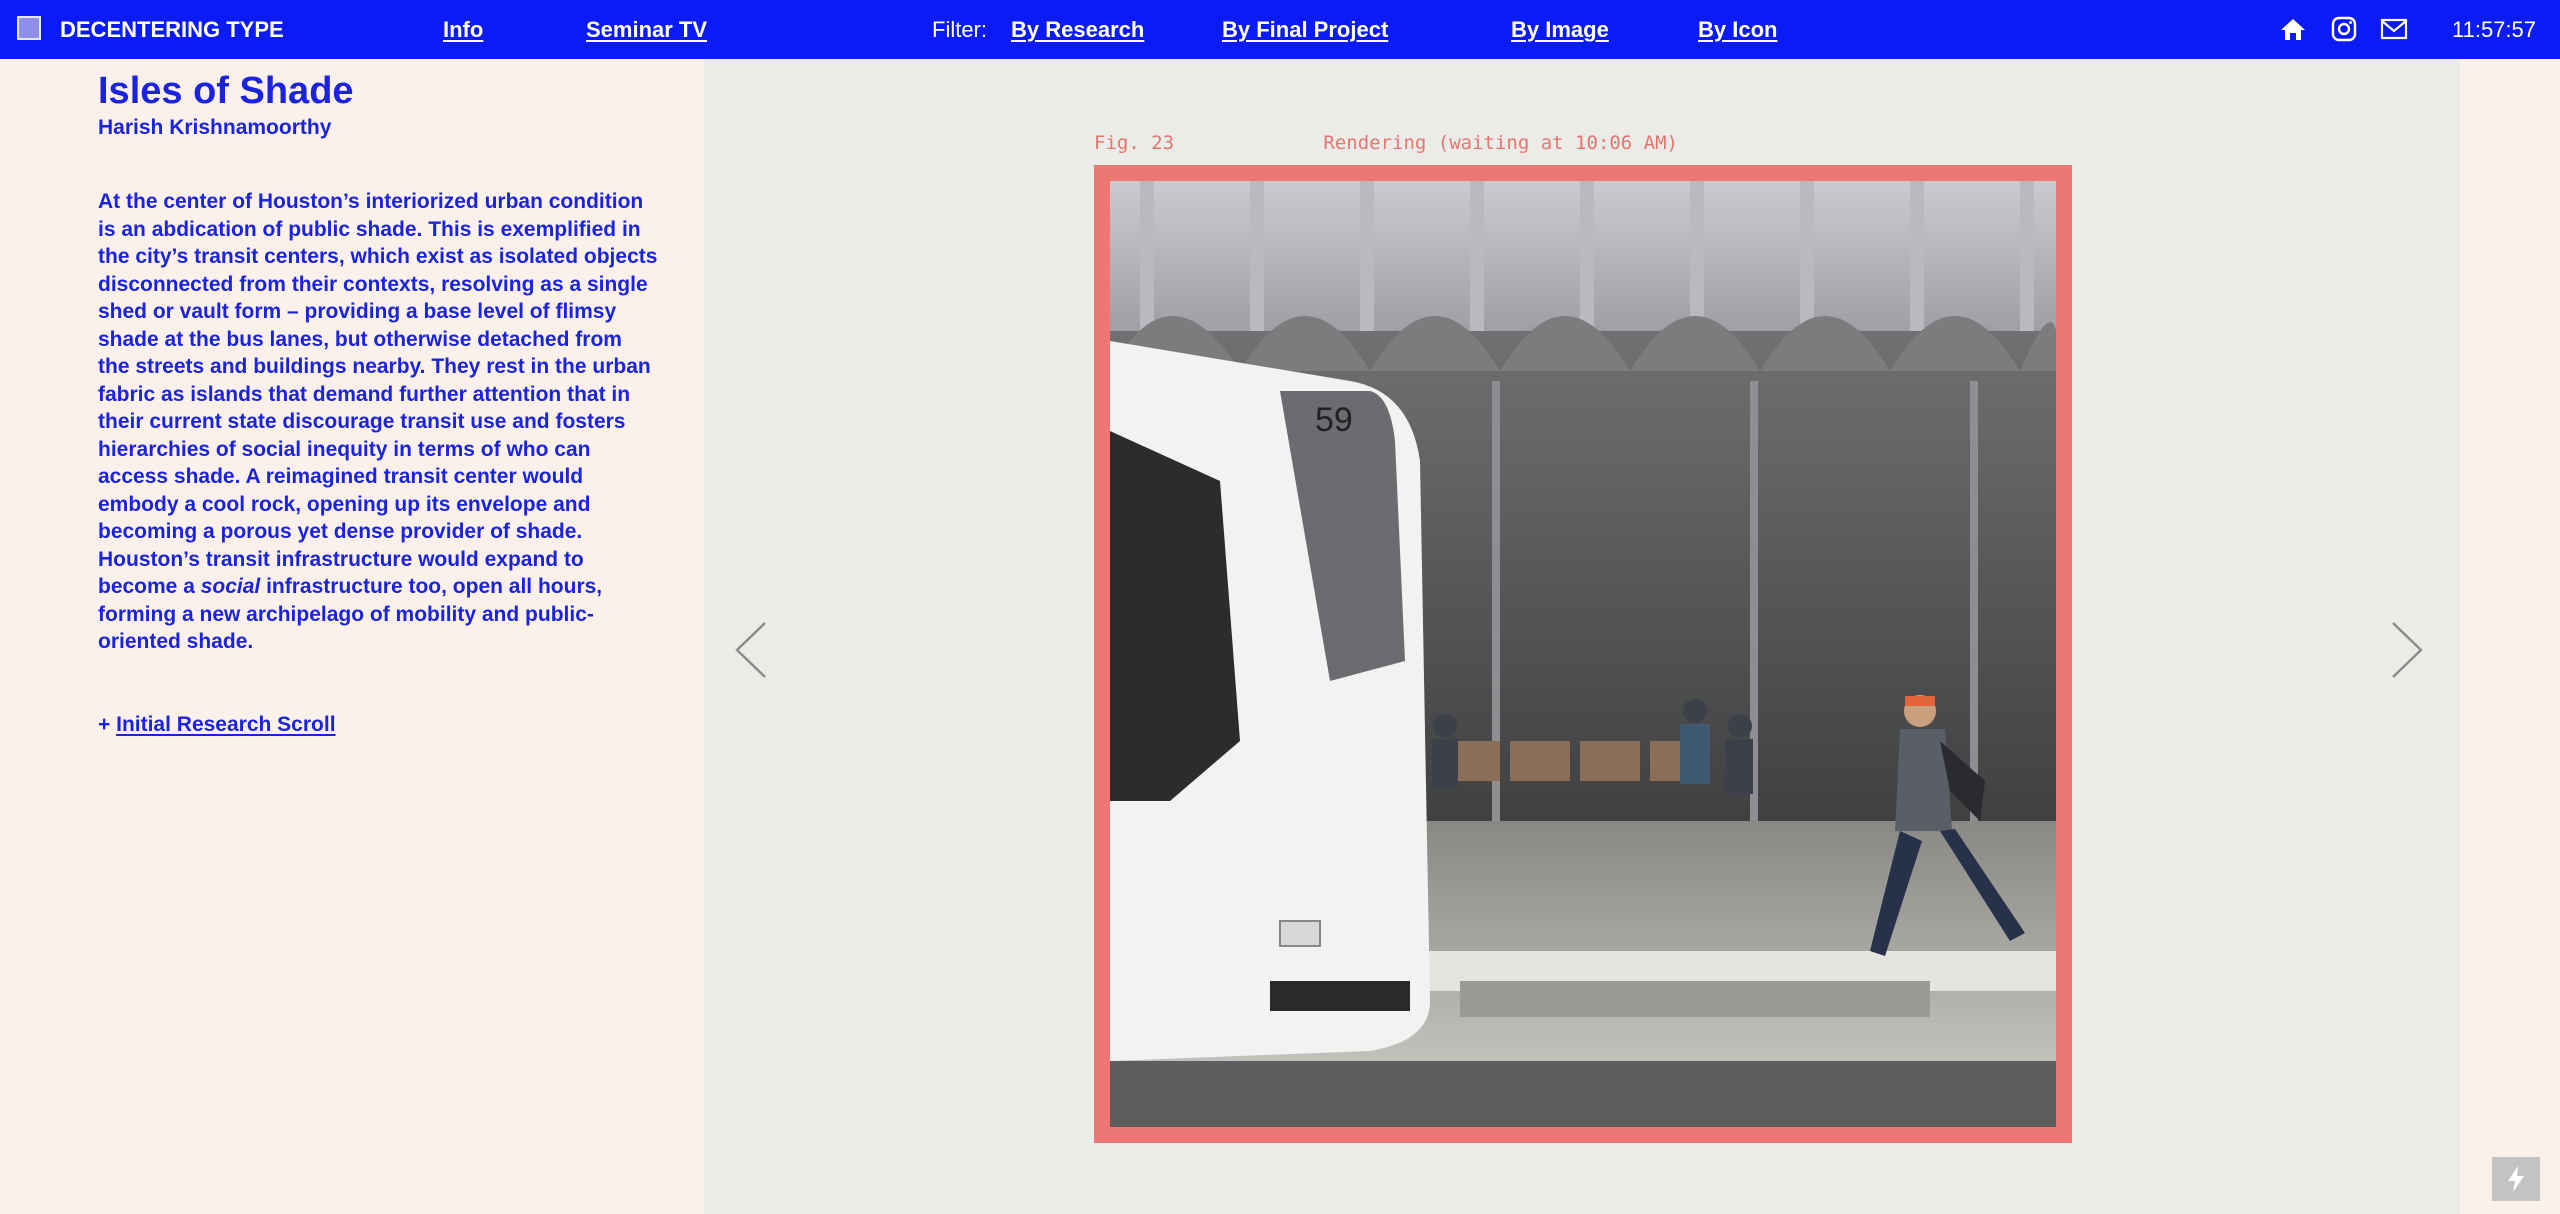 The height and width of the screenshot is (1214, 2560). Describe the element at coordinates (226, 91) in the screenshot. I see `project-title: Isles of Shade` at that location.